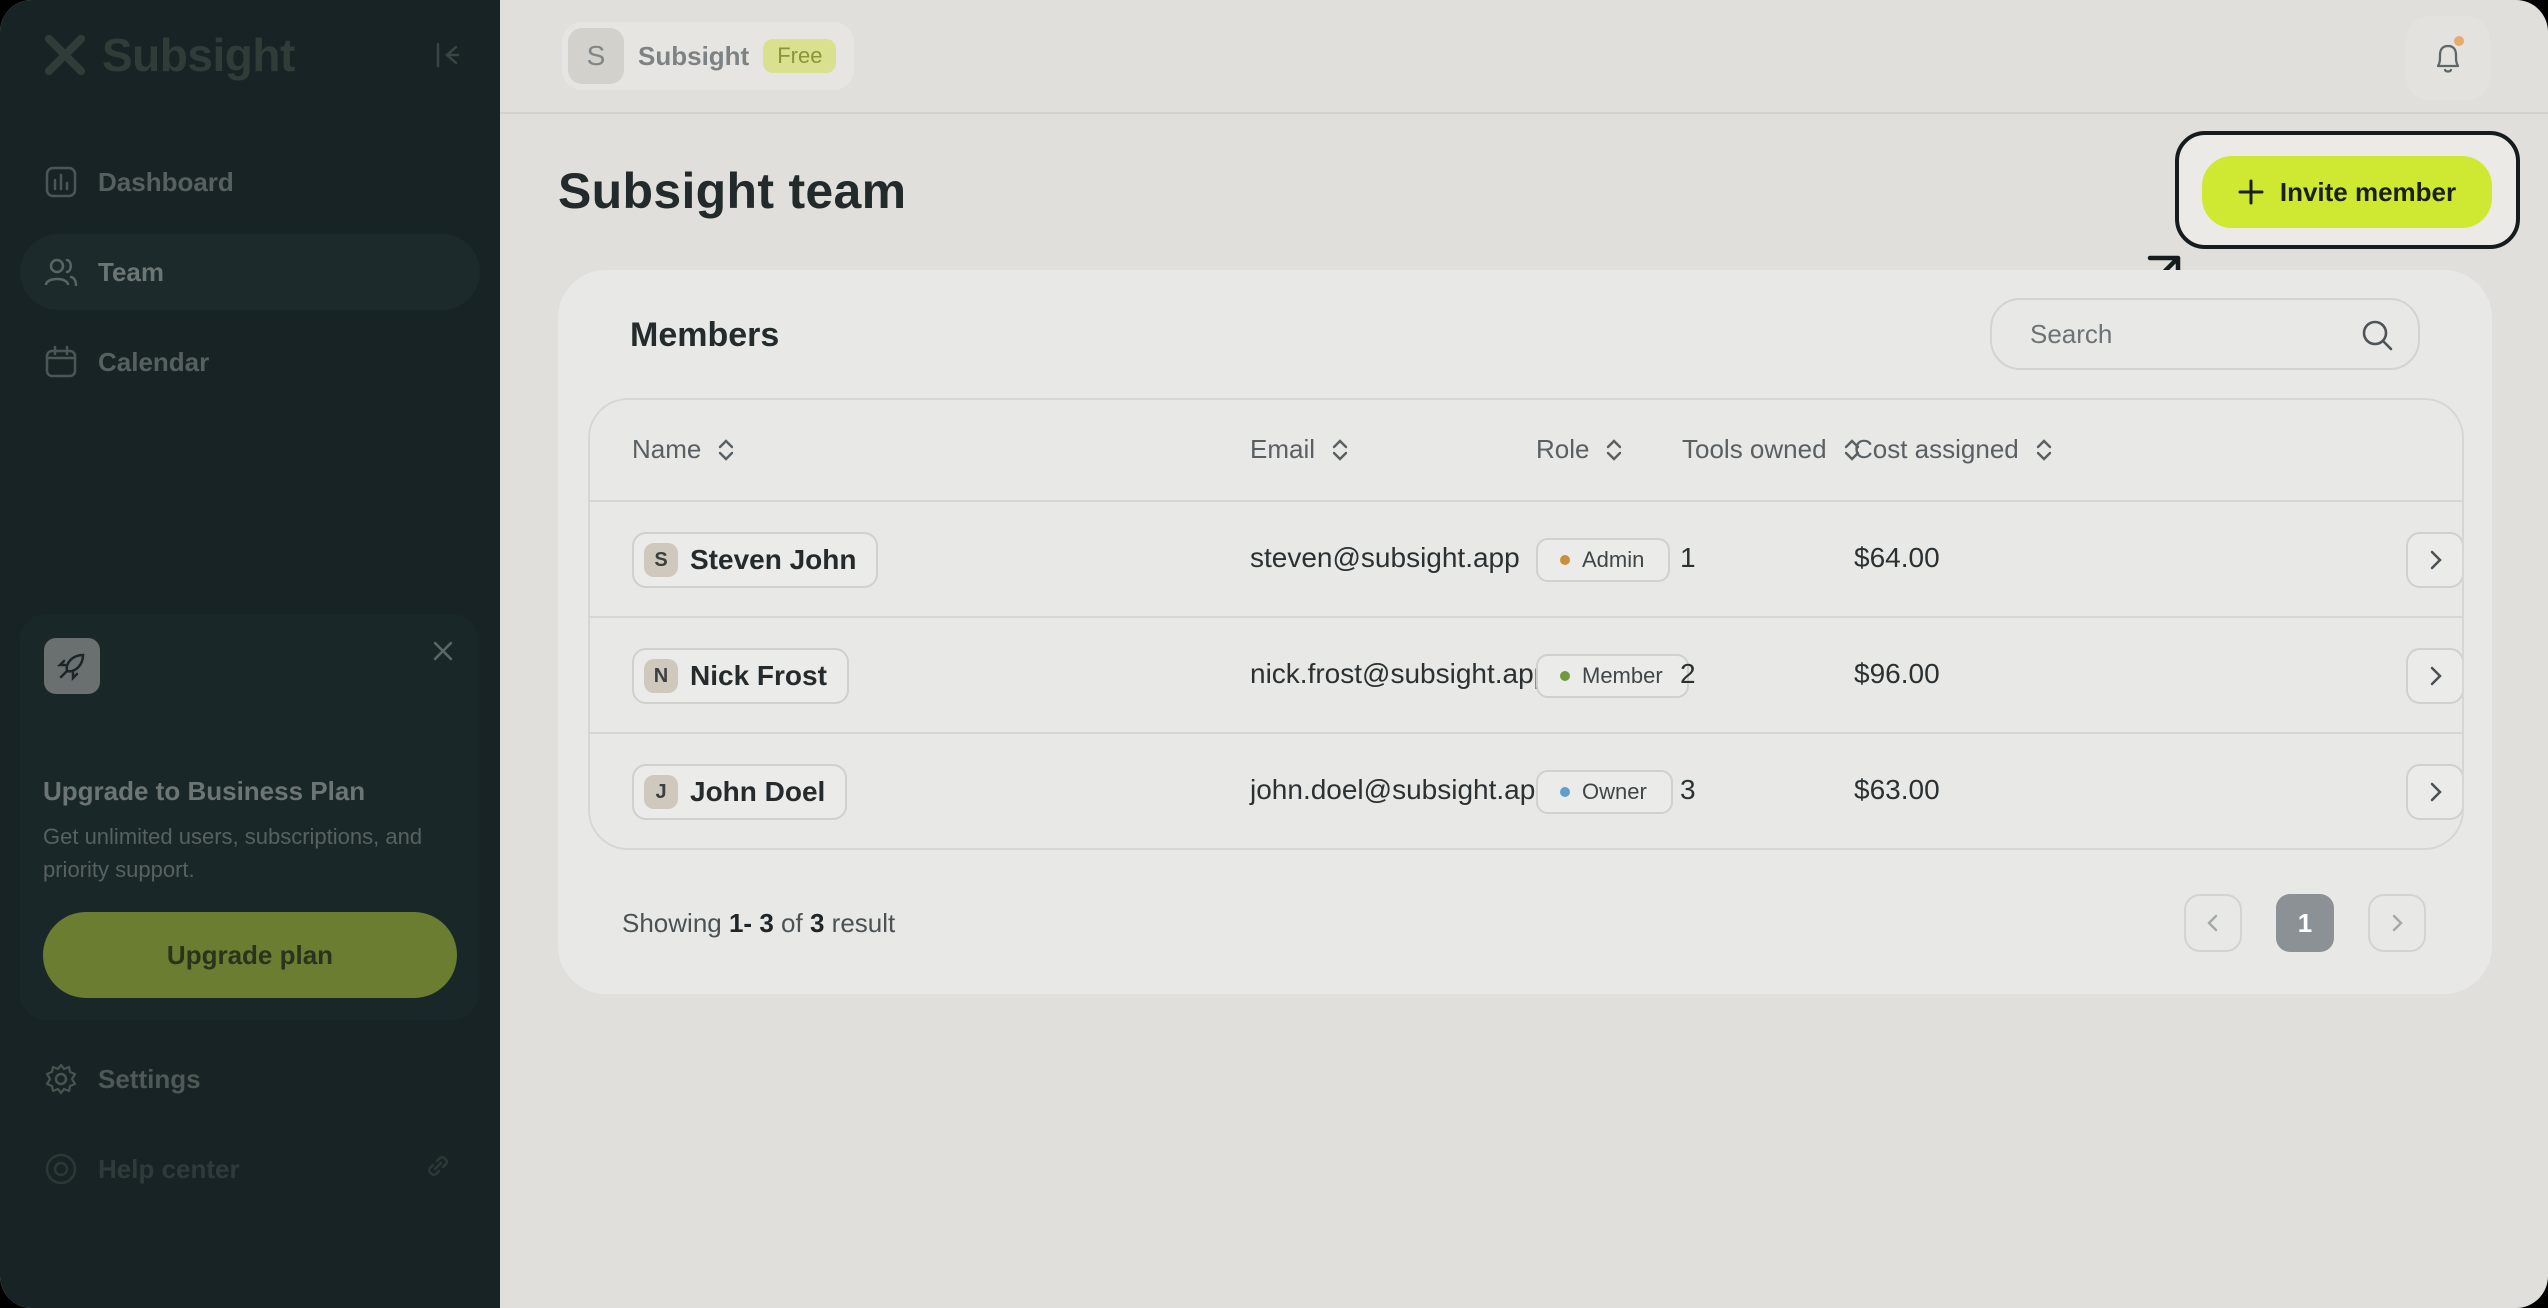  I want to click on brand: Subsight, so click(168, 55).